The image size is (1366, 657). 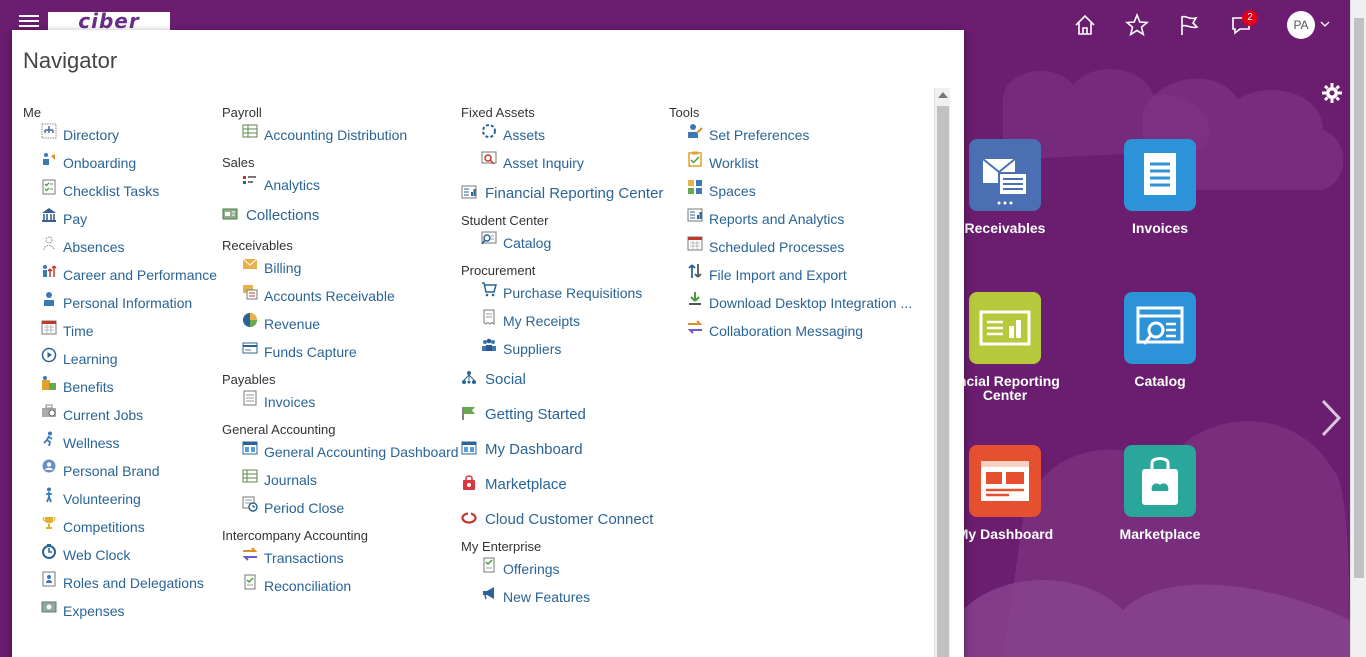 What do you see at coordinates (349, 135) in the screenshot?
I see `nav-item-accounting-distribution: Accounting Distribution` at bounding box center [349, 135].